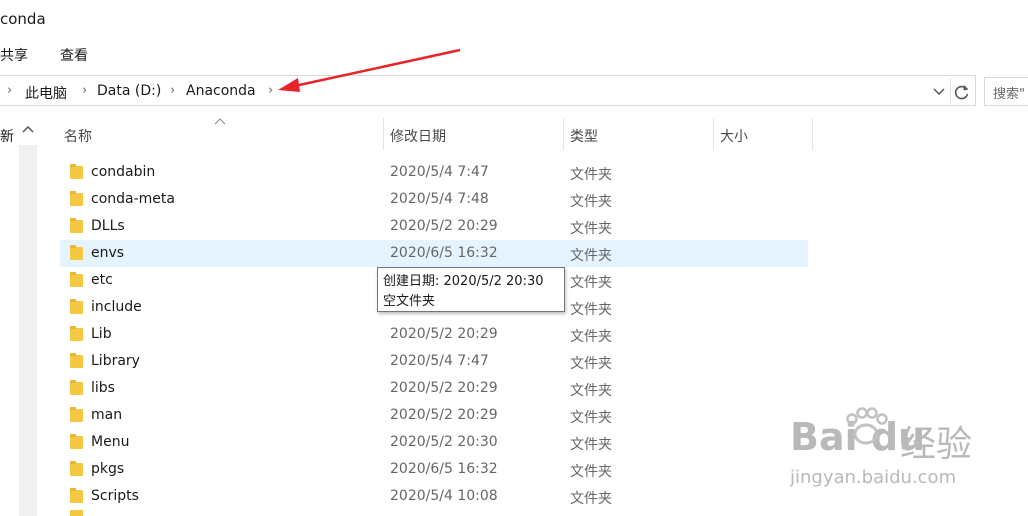 This screenshot has width=1028, height=516. What do you see at coordinates (463, 281) in the screenshot?
I see `tooltip-created-date: 创建日期: 2020/5/2 20:30` at bounding box center [463, 281].